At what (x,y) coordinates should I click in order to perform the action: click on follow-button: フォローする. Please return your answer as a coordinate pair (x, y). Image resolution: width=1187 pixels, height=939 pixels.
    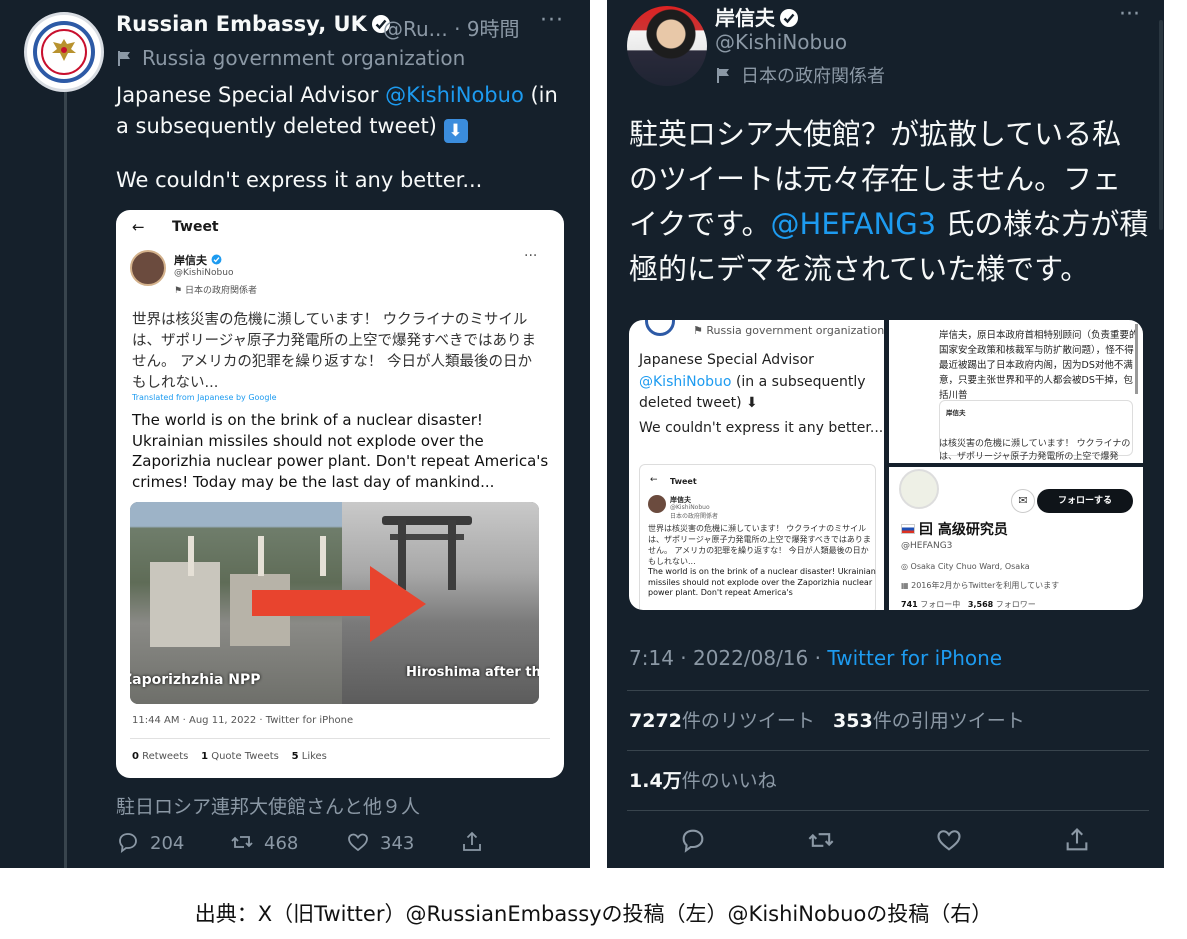
    Looking at the image, I should click on (1085, 501).